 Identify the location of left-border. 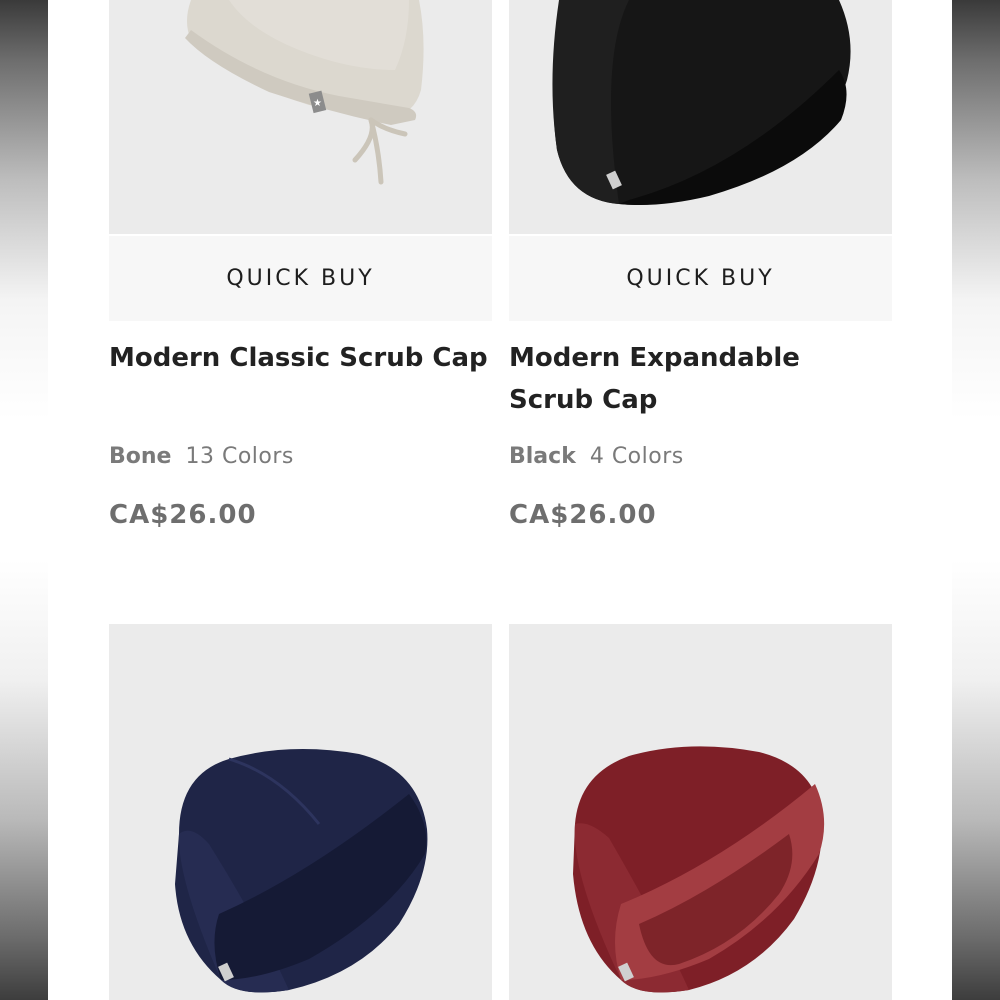
(24, 500).